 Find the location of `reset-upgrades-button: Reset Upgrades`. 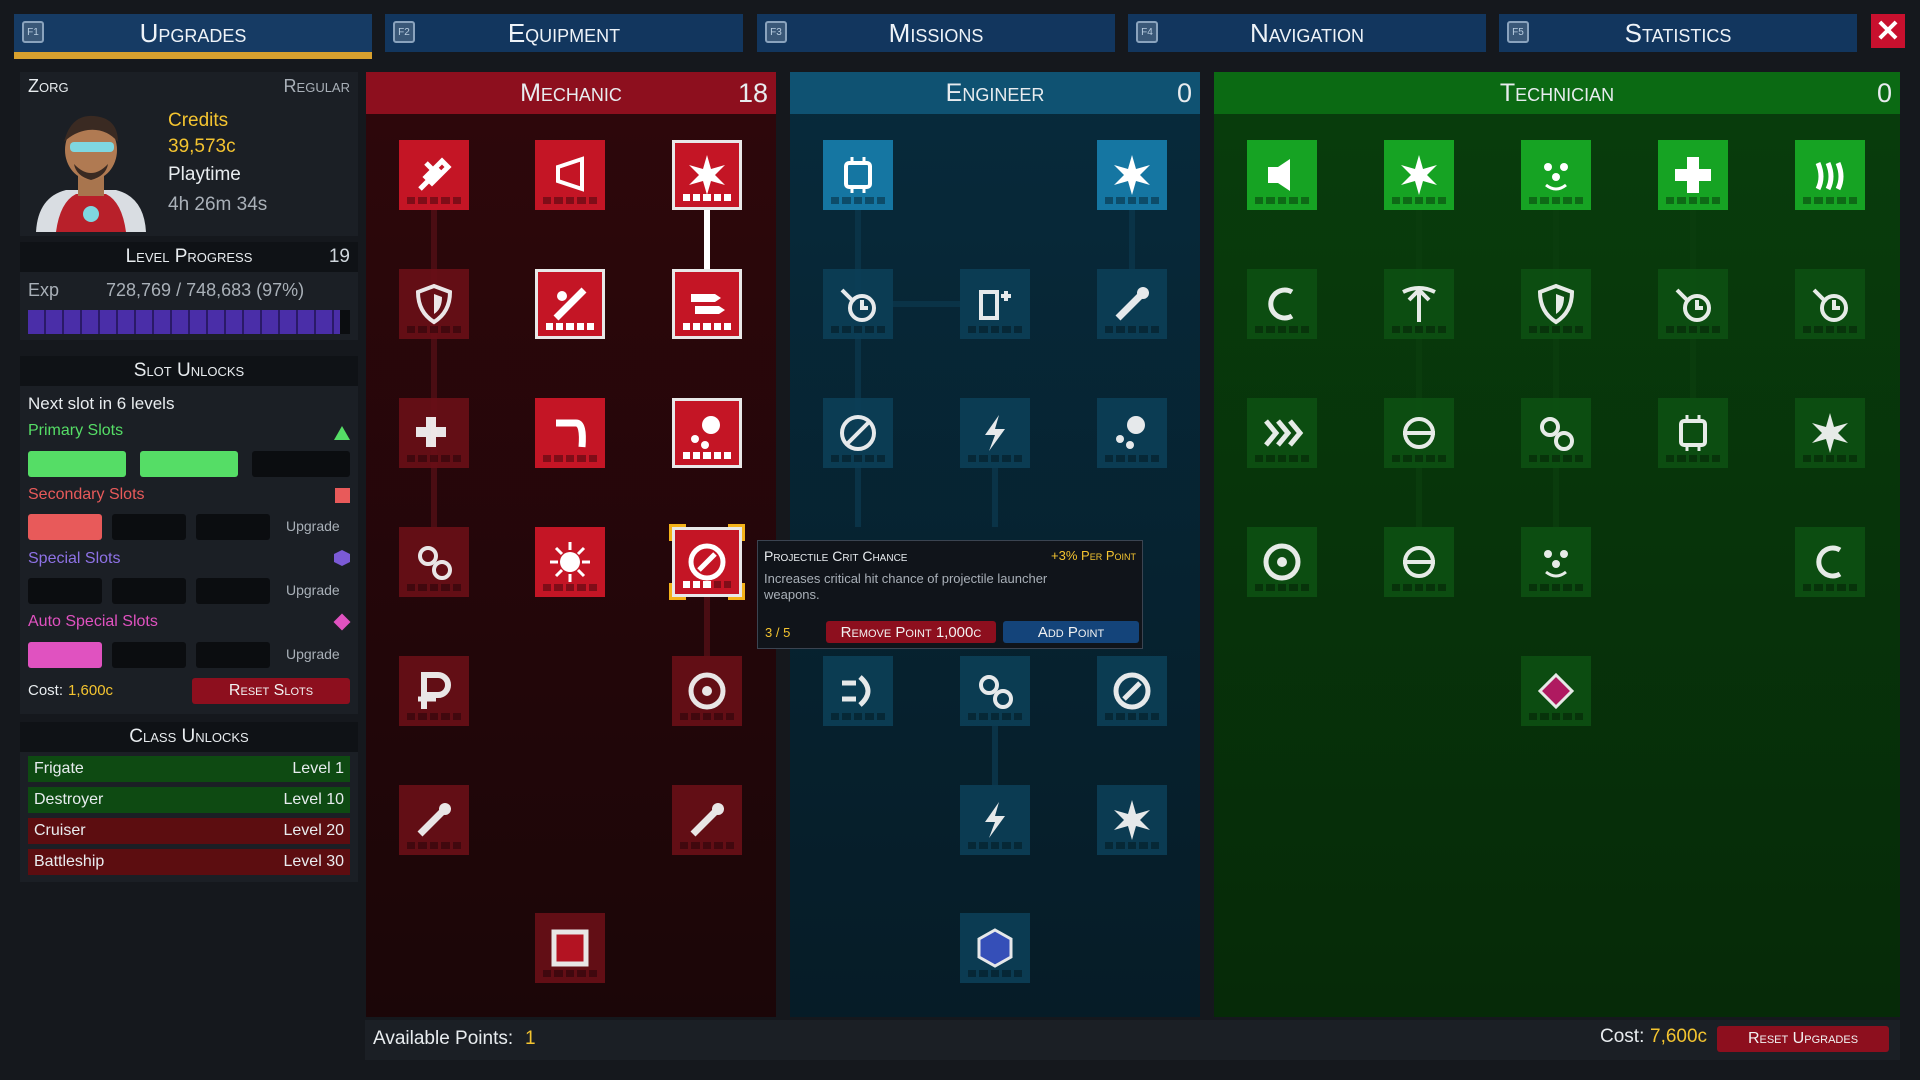

reset-upgrades-button: Reset Upgrades is located at coordinates (1803, 1039).